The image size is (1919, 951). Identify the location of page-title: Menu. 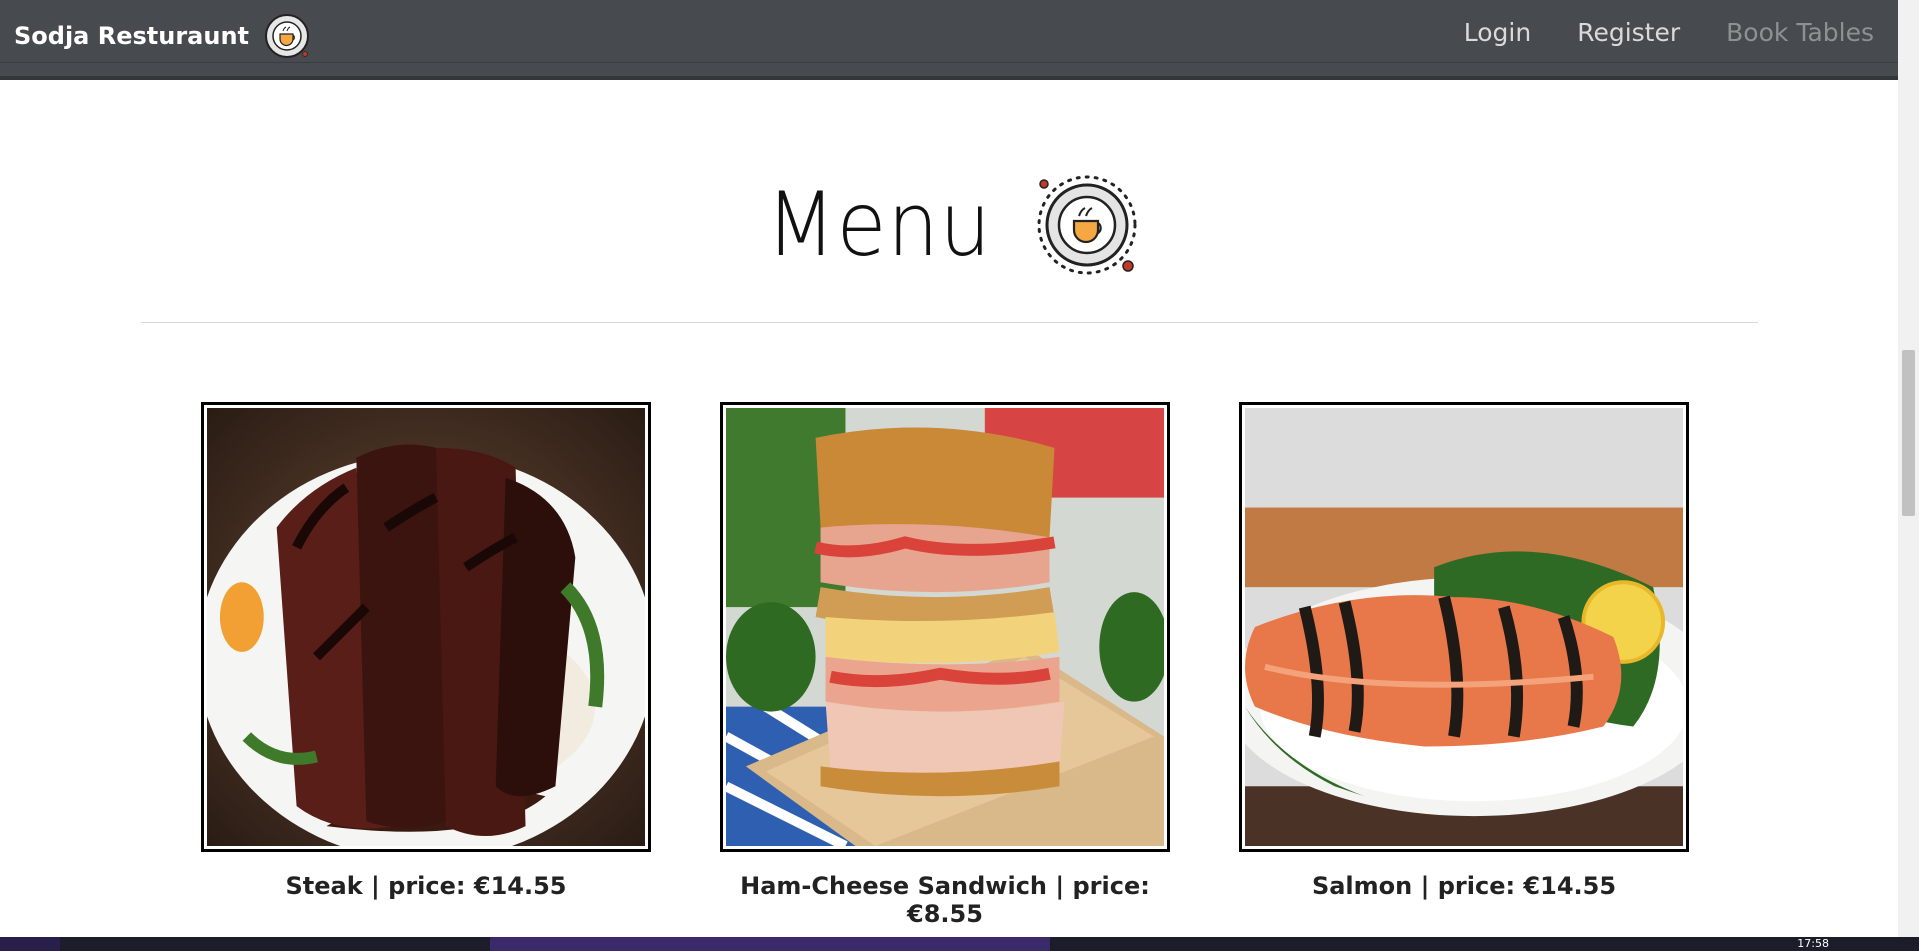
(879, 224).